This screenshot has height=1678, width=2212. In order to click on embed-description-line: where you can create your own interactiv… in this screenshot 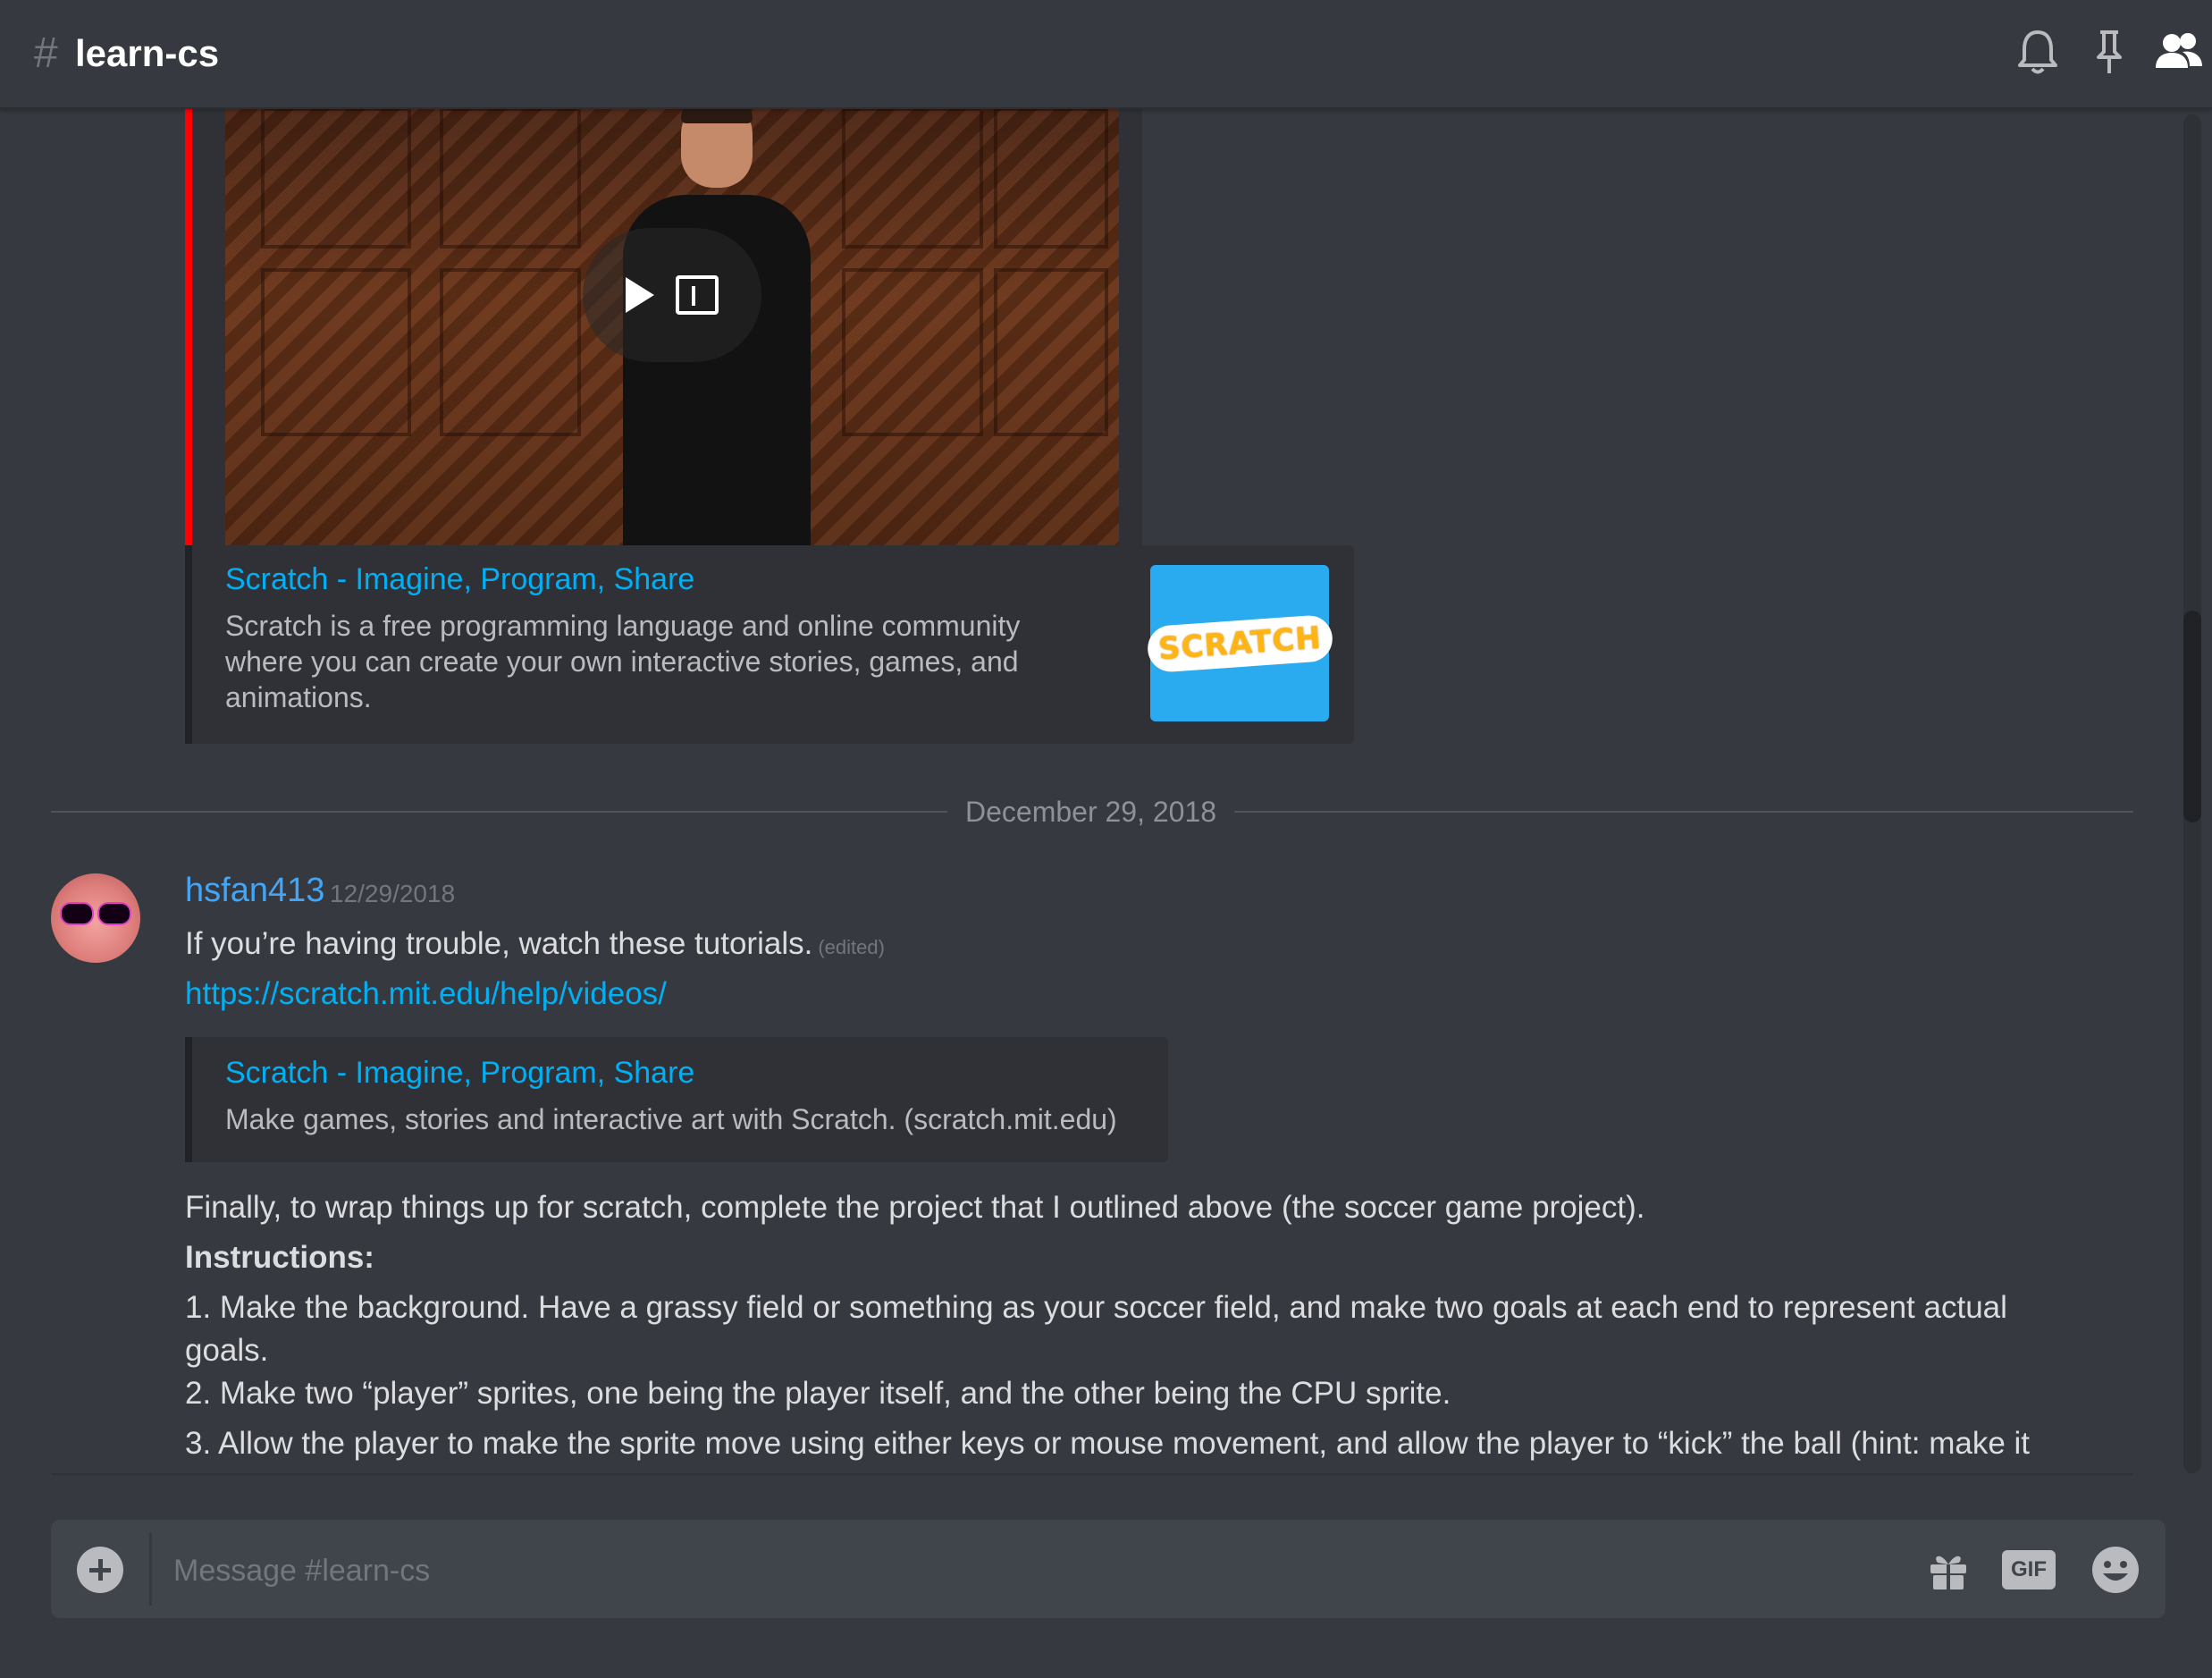, I will do `click(622, 661)`.